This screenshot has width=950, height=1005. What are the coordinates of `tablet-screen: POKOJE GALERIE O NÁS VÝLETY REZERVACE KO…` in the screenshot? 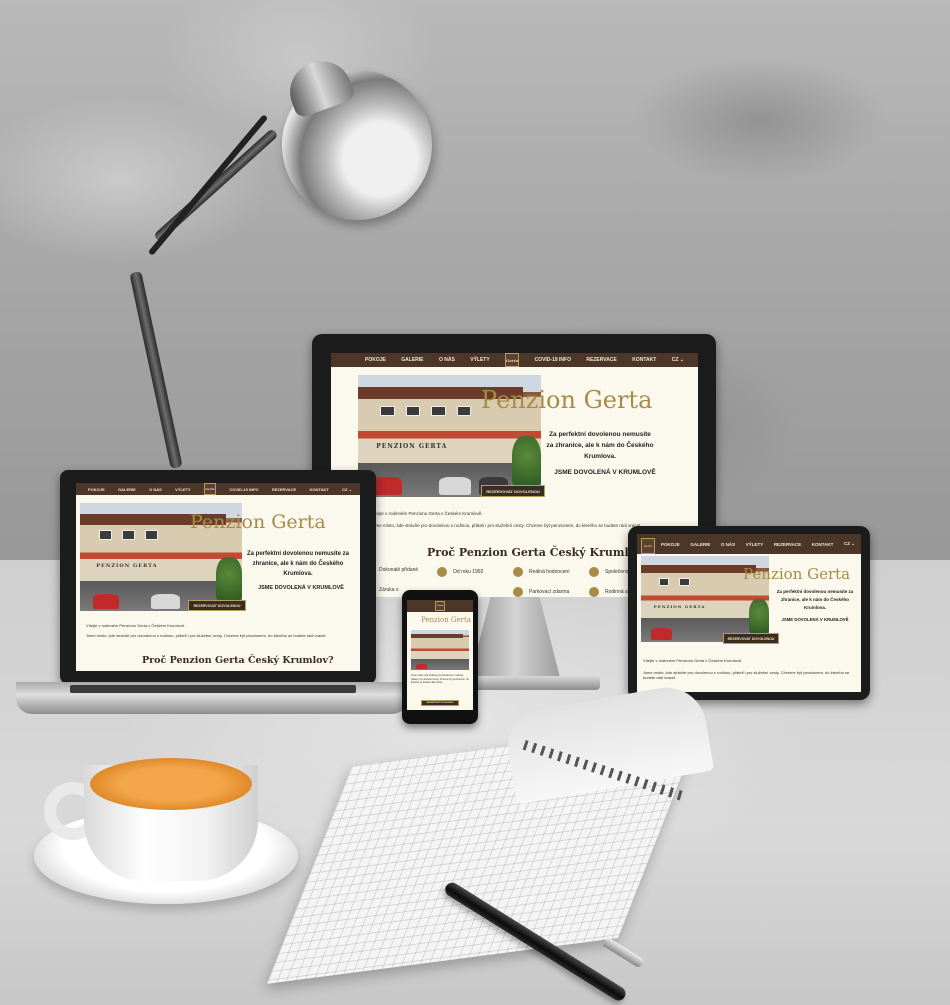 It's located at (749, 613).